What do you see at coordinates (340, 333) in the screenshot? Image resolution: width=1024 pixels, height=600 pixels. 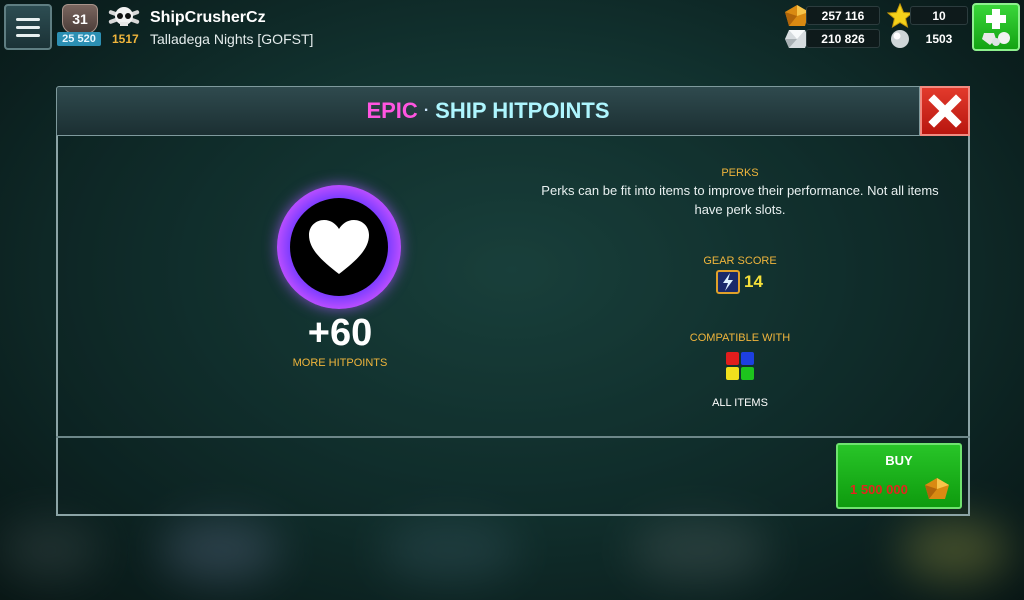 I see `perk-value: +60` at bounding box center [340, 333].